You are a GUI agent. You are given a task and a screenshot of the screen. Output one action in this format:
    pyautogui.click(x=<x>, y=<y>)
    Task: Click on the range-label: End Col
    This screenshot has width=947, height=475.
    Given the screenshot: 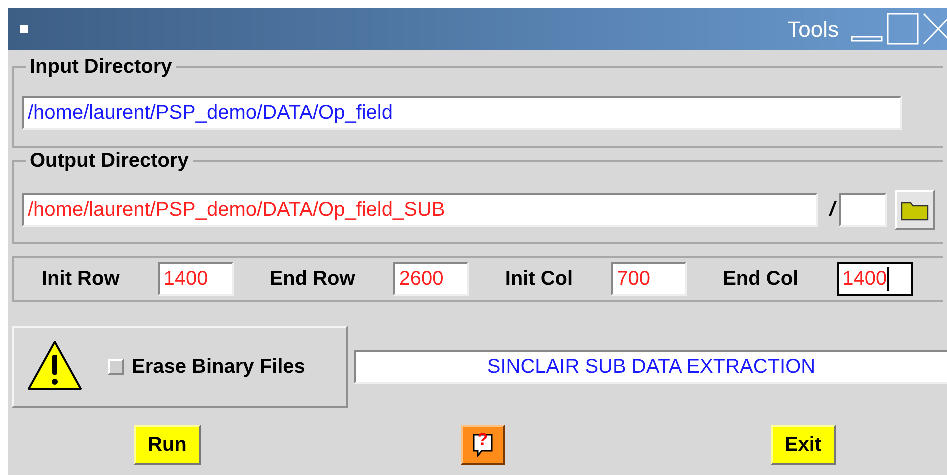 What is the action you would take?
    pyautogui.click(x=761, y=279)
    